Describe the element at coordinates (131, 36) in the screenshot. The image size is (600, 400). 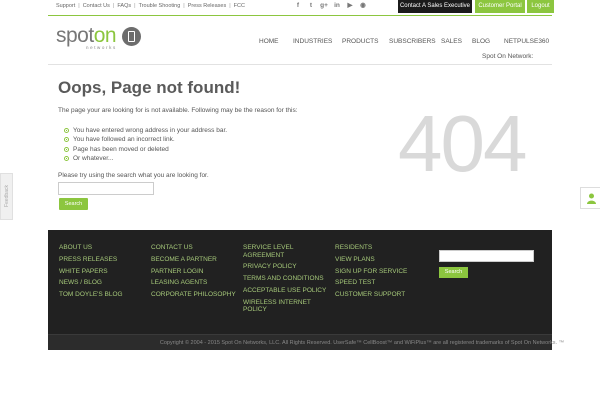
I see `logo-building-icon` at that location.